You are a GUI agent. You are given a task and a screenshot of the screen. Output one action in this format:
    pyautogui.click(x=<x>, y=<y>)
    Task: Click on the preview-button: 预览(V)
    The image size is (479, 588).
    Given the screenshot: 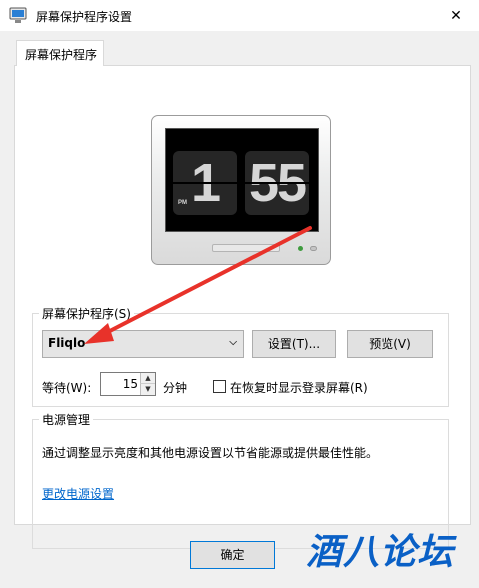 What is the action you would take?
    pyautogui.click(x=390, y=344)
    